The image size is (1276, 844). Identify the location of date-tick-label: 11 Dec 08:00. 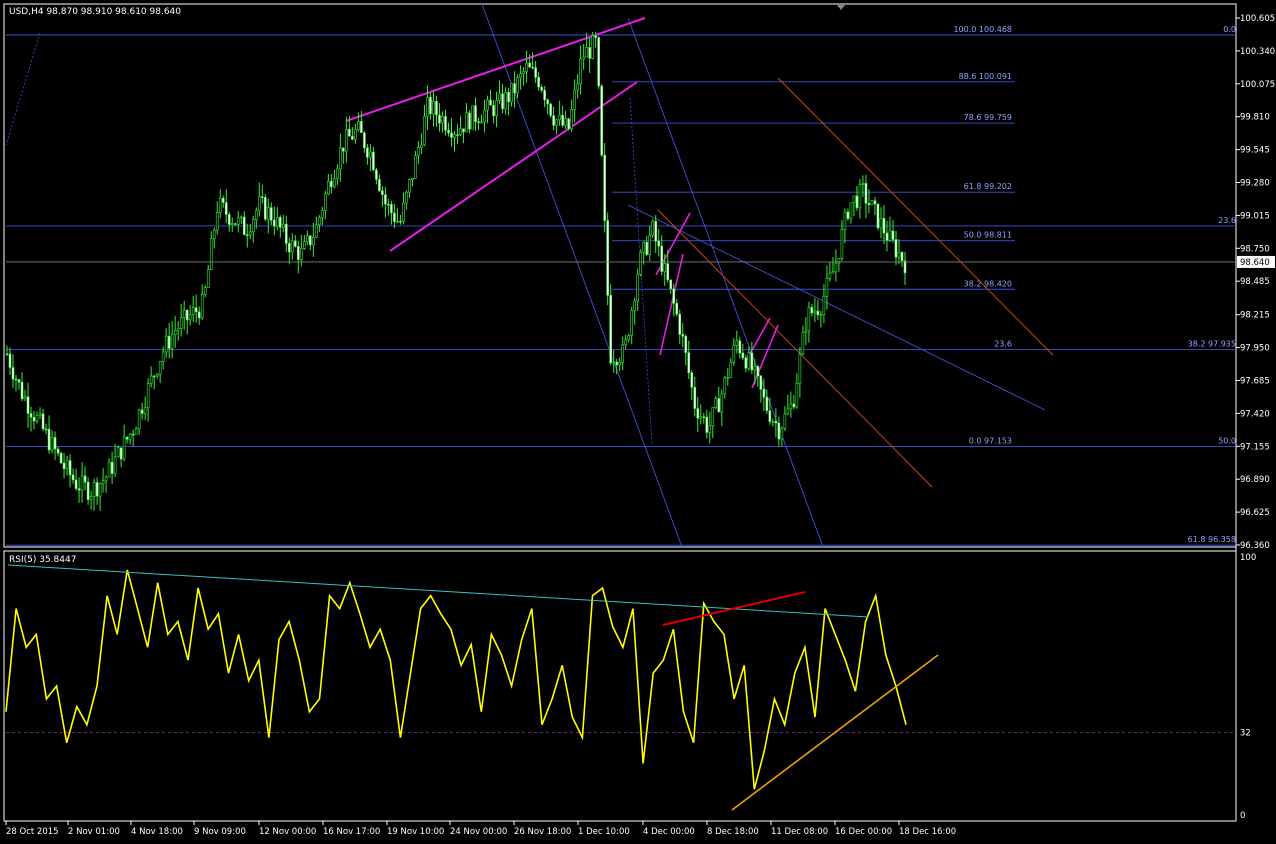
(799, 832).